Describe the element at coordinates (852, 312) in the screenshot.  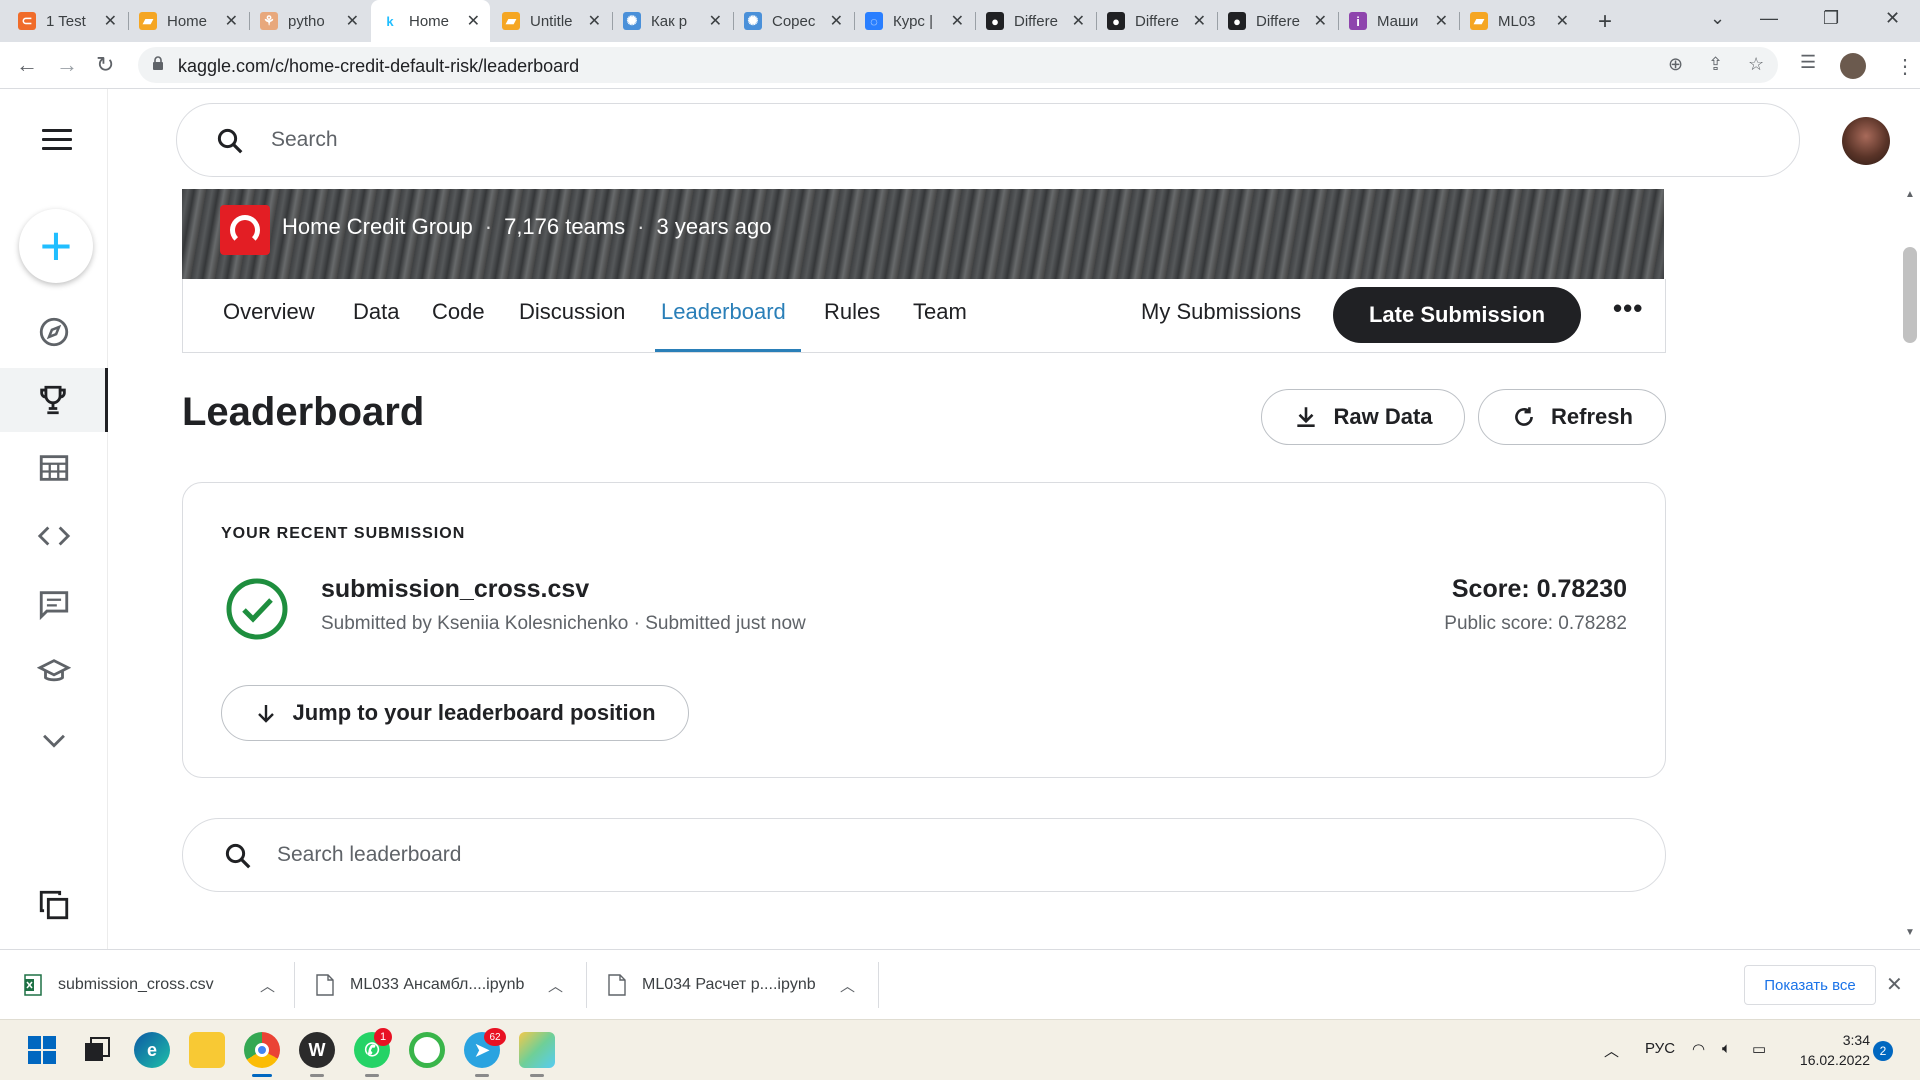
I see `tab-rules: Rules` at that location.